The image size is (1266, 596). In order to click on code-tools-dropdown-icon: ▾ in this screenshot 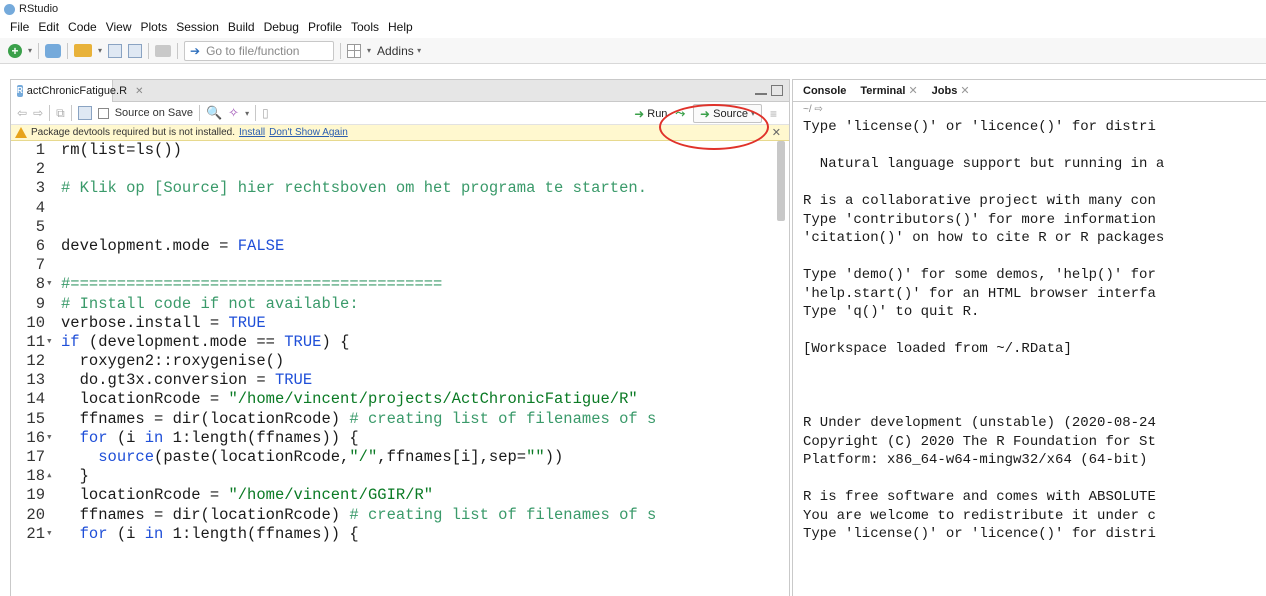, I will do `click(247, 113)`.